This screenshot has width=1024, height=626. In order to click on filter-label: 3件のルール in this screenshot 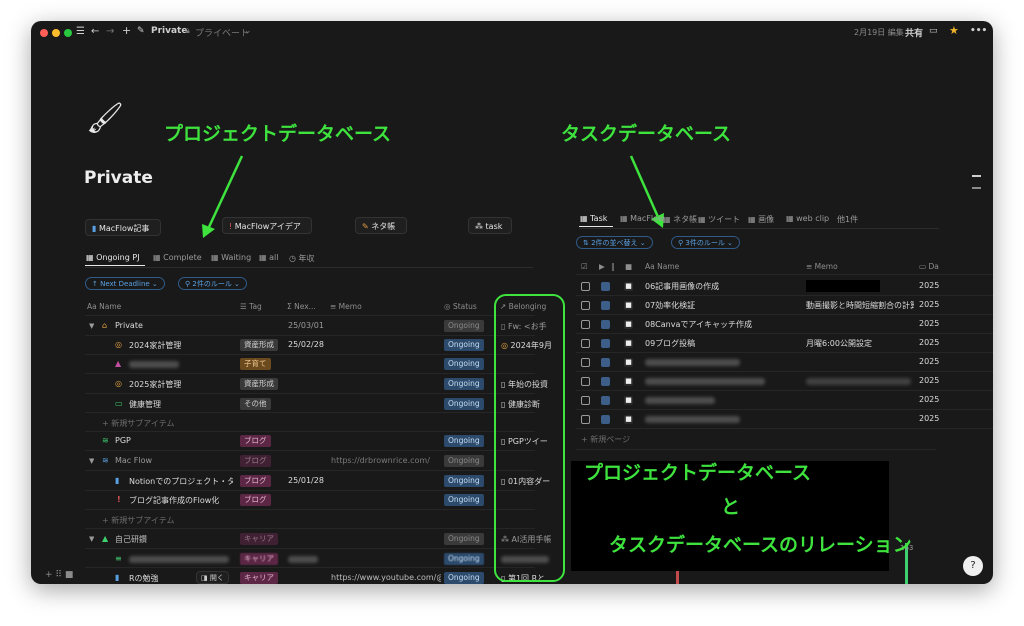, I will do `click(705, 243)`.